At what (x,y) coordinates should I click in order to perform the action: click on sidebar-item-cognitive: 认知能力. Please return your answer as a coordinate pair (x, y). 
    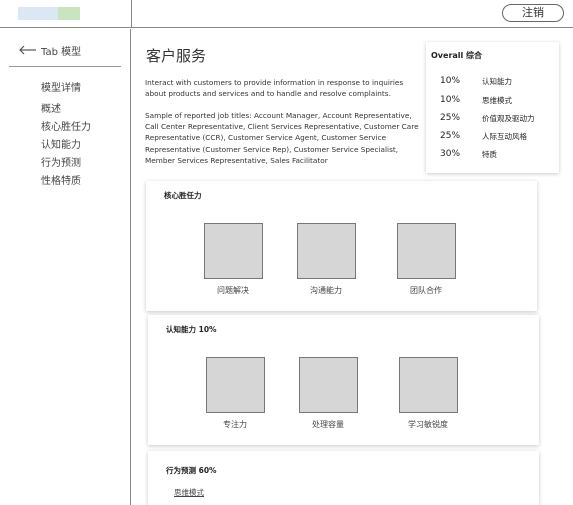
    Looking at the image, I should click on (66, 146).